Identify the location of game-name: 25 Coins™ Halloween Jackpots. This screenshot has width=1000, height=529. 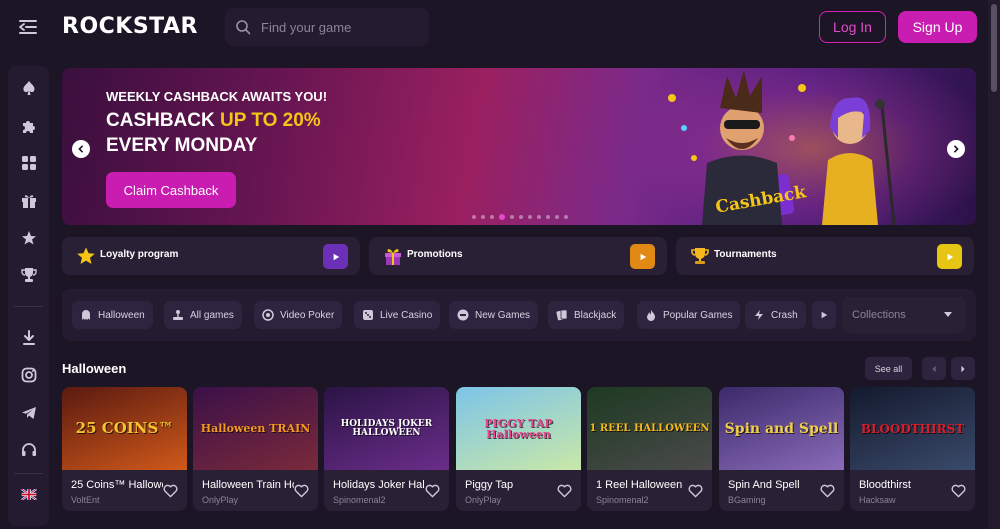
(117, 485).